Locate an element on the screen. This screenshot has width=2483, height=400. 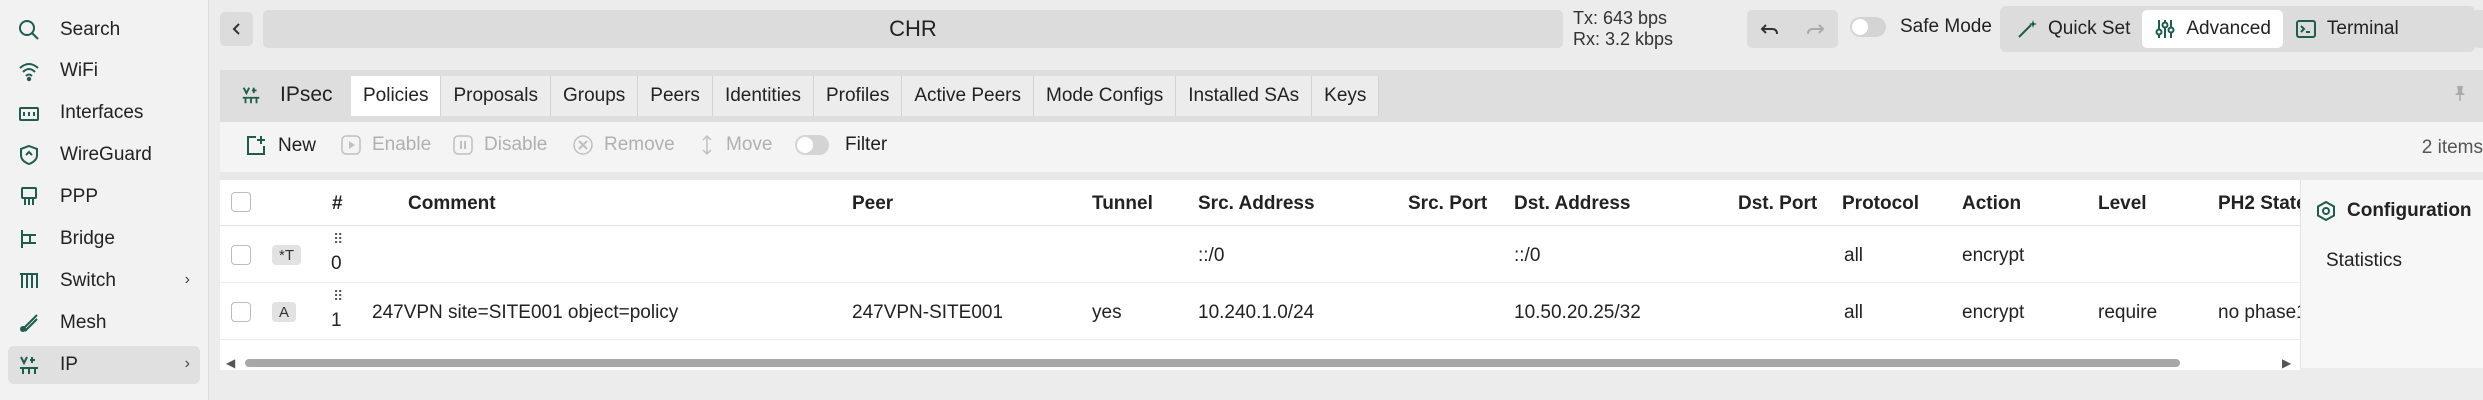
rx-rate: Rx: 3.2 kbps is located at coordinates (1623, 39).